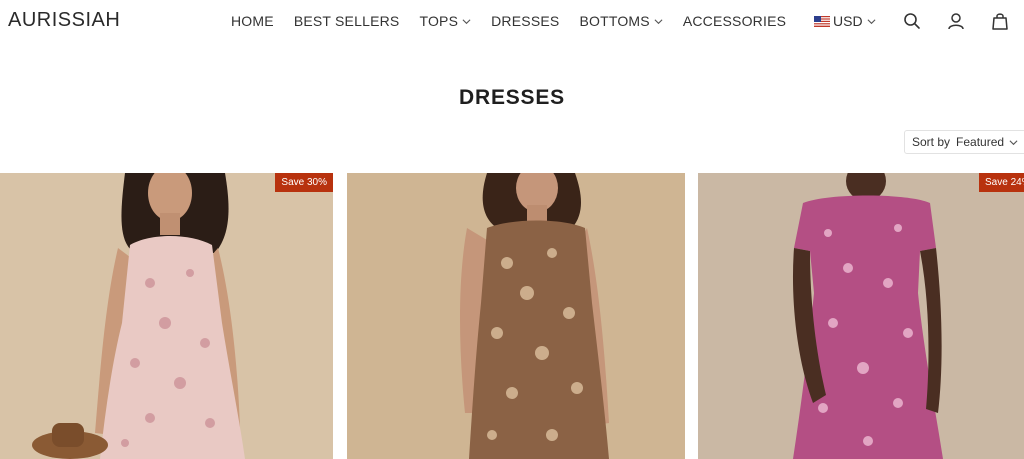 This screenshot has width=1024, height=459. I want to click on nav-item-label: BEST SELLERS, so click(346, 21).